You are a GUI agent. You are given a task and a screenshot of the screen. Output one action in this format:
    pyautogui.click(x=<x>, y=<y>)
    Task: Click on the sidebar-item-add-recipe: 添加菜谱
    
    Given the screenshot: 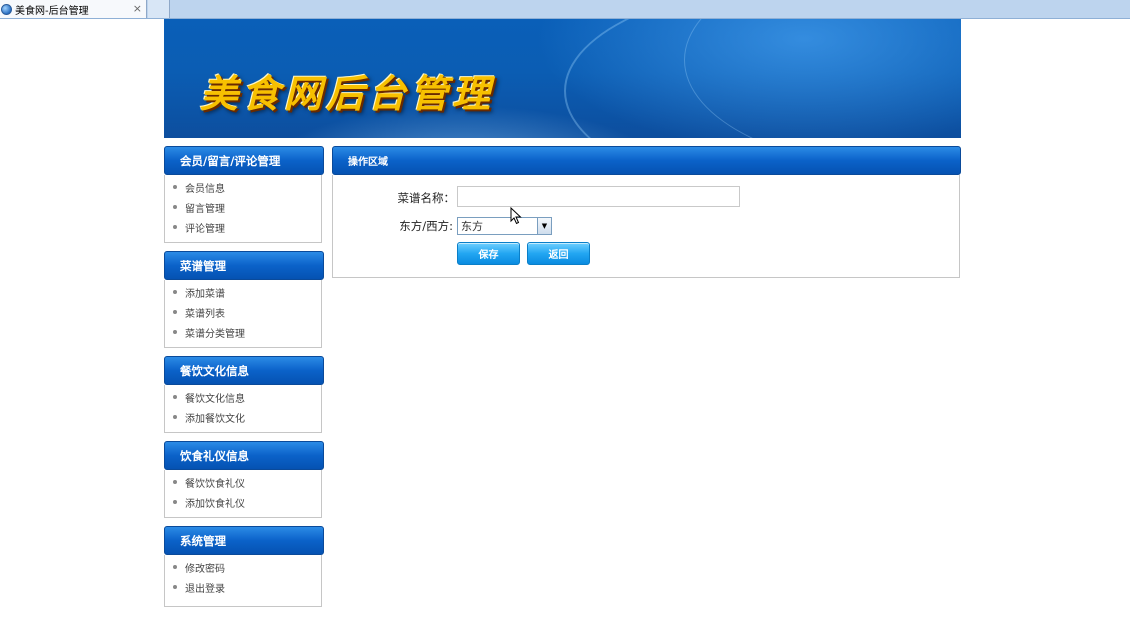 What is the action you would take?
    pyautogui.click(x=243, y=292)
    